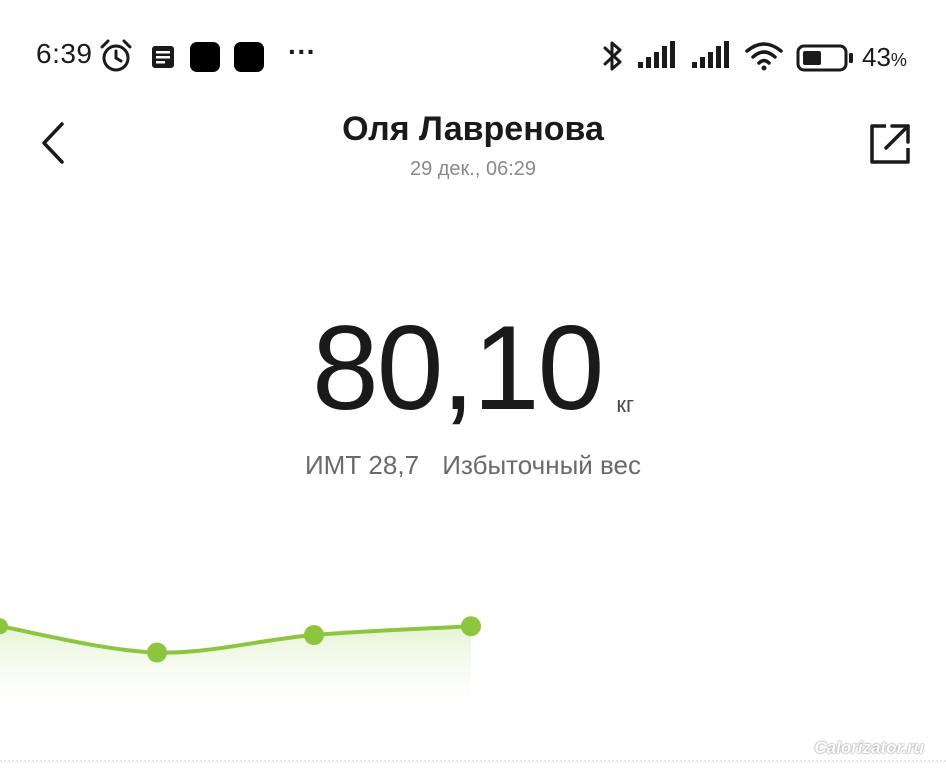  What do you see at coordinates (473, 169) in the screenshot?
I see `measurement-timestamp: 29 дек., 06:29` at bounding box center [473, 169].